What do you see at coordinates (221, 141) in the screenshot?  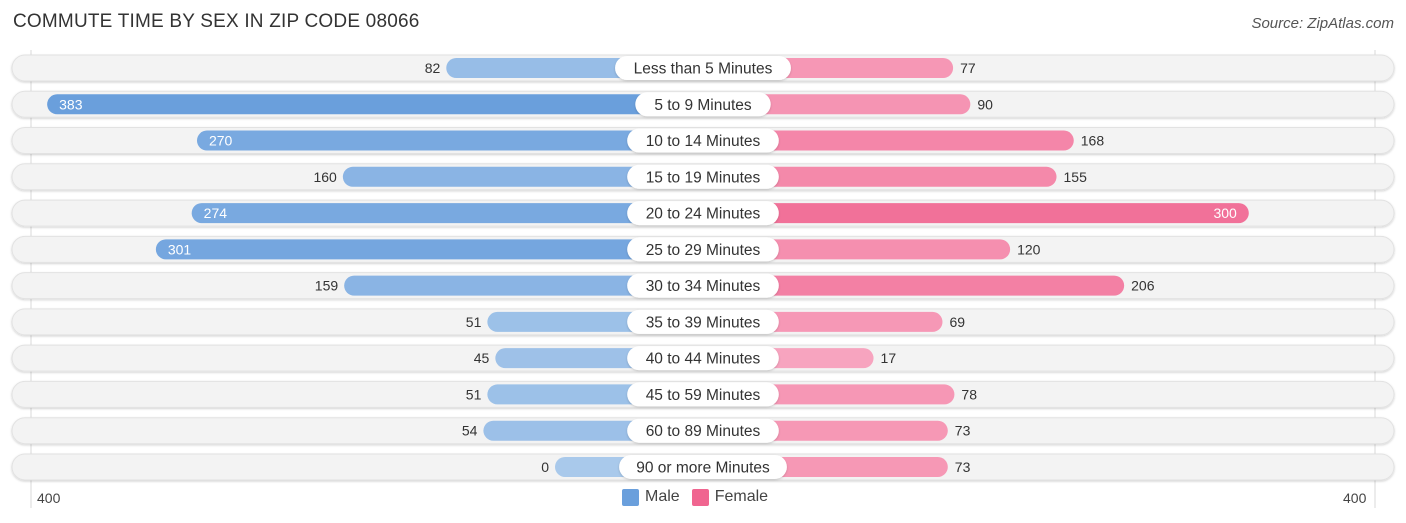 I see `value-label-male: 270` at bounding box center [221, 141].